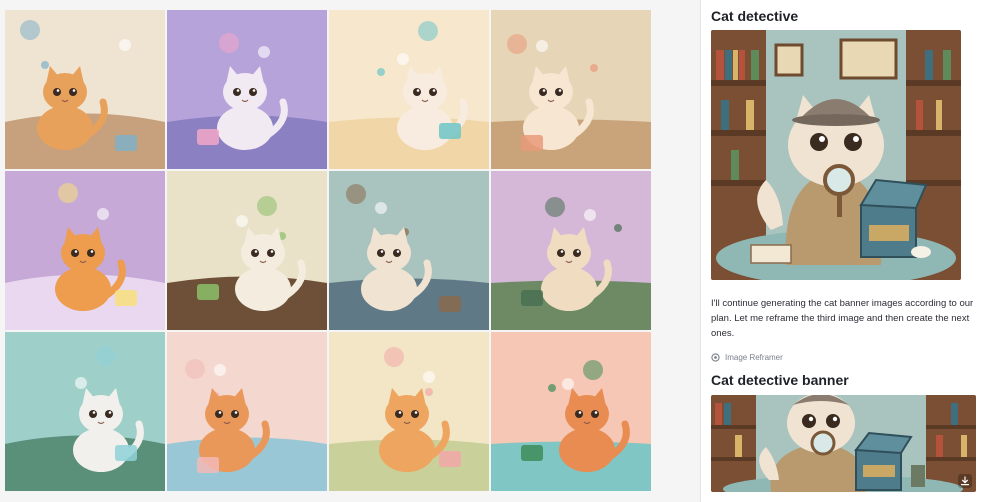  What do you see at coordinates (836, 155) in the screenshot?
I see `cat-detective-image` at bounding box center [836, 155].